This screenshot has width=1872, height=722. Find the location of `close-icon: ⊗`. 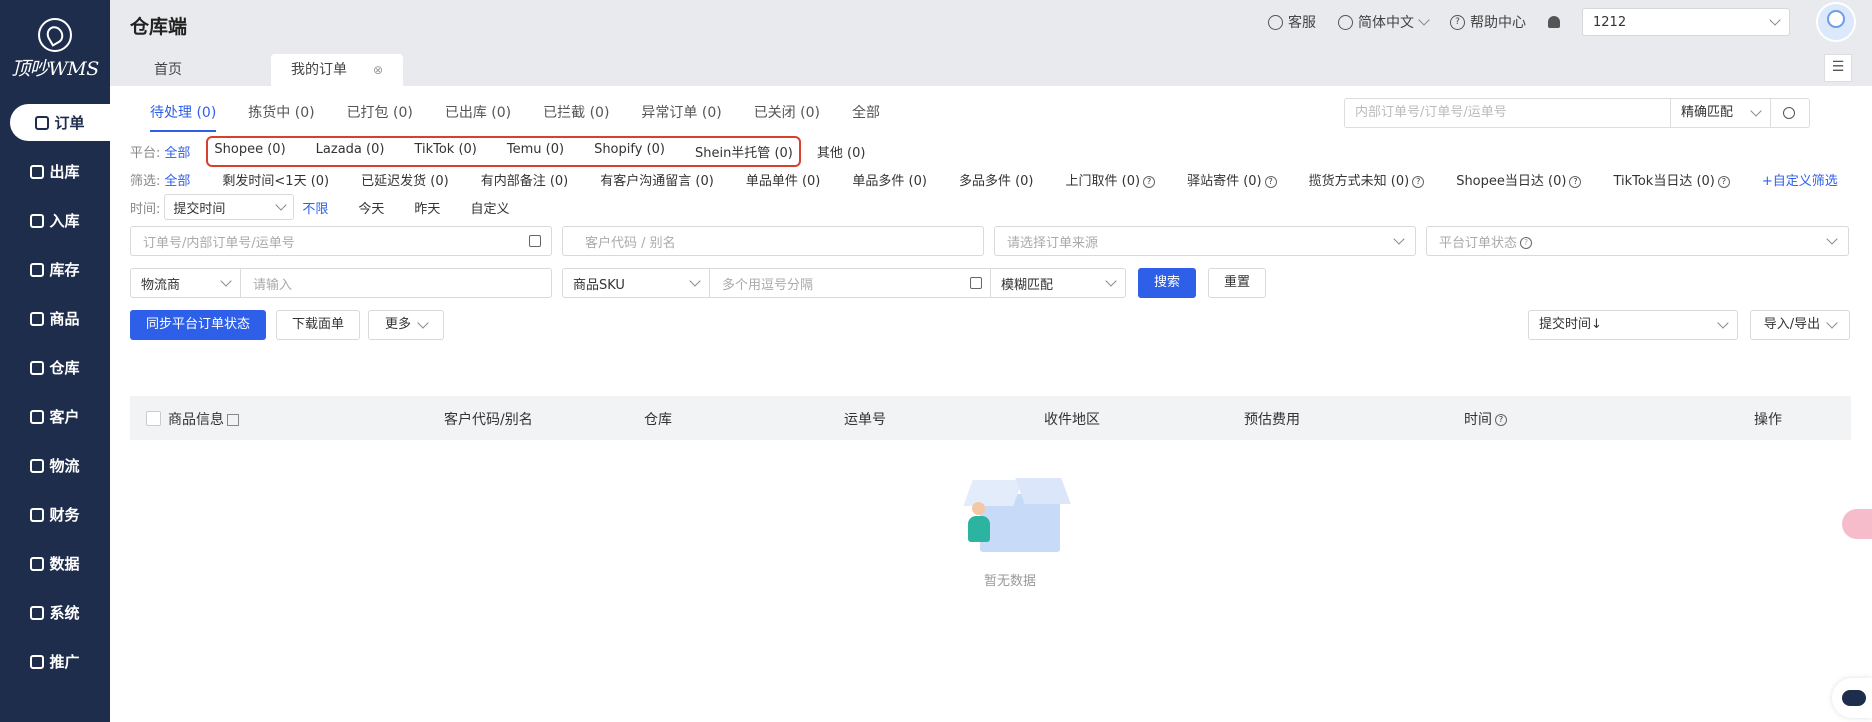

close-icon: ⊗ is located at coordinates (378, 70).